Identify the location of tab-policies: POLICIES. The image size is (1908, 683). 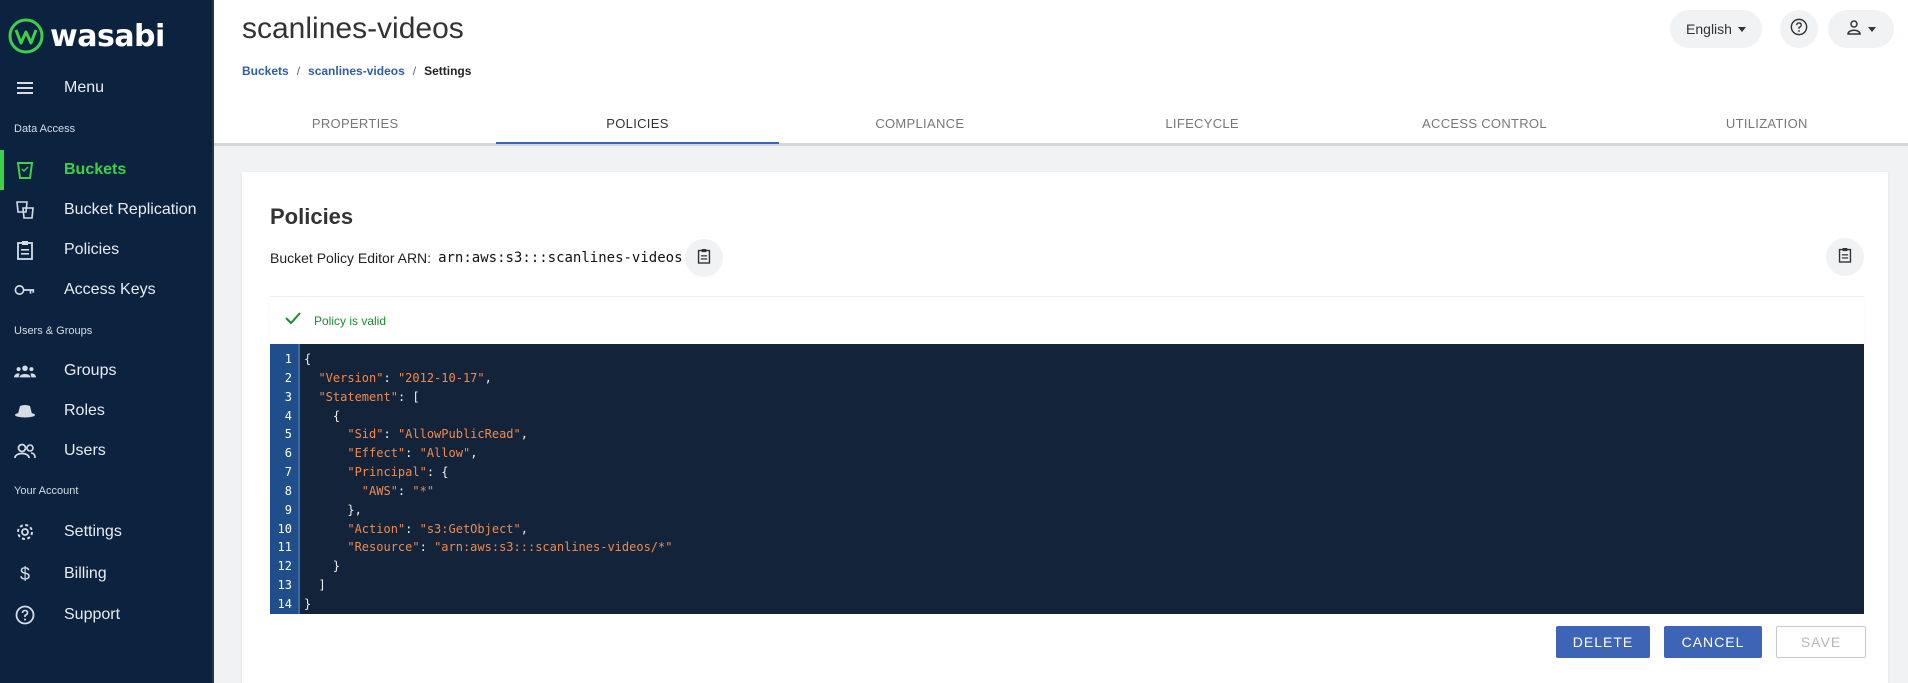
(637, 123).